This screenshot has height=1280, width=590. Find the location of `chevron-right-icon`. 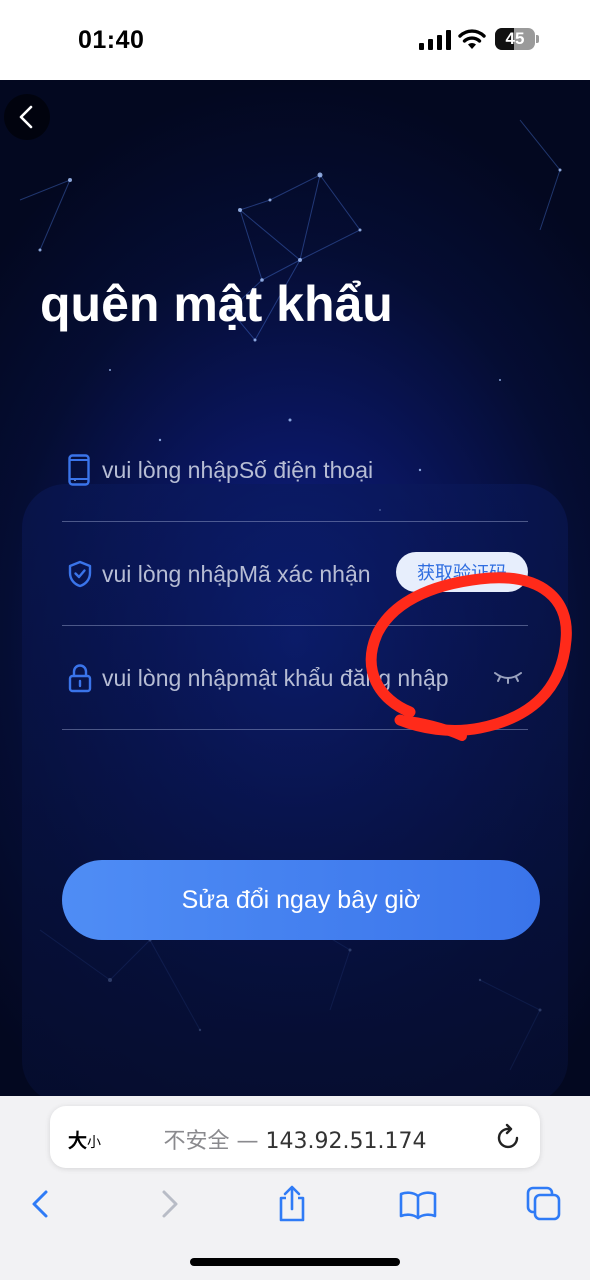

chevron-right-icon is located at coordinates (170, 1204).